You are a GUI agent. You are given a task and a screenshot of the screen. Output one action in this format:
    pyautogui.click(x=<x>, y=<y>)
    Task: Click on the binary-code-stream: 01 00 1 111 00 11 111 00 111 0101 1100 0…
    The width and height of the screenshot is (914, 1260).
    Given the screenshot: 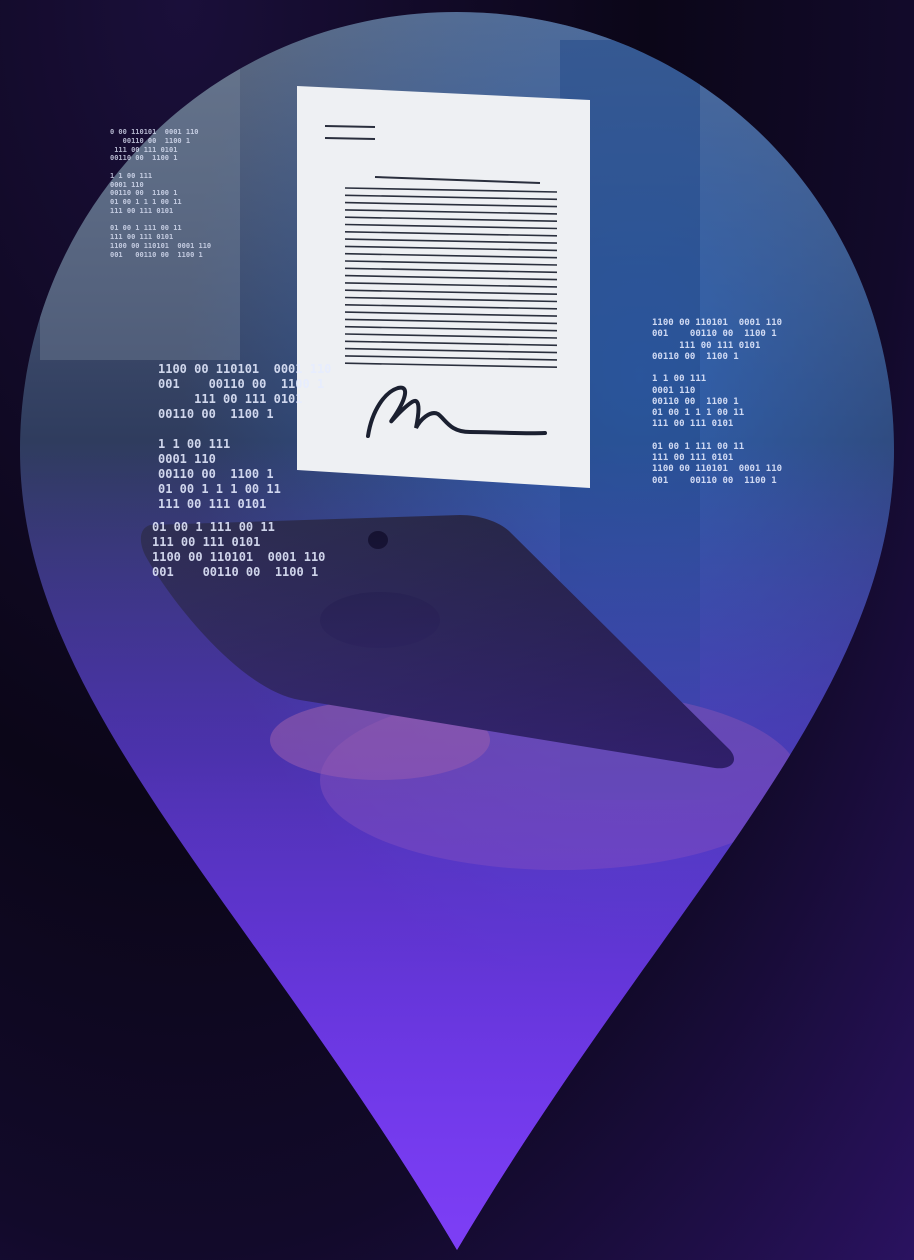 What is the action you would take?
    pyautogui.click(x=239, y=549)
    